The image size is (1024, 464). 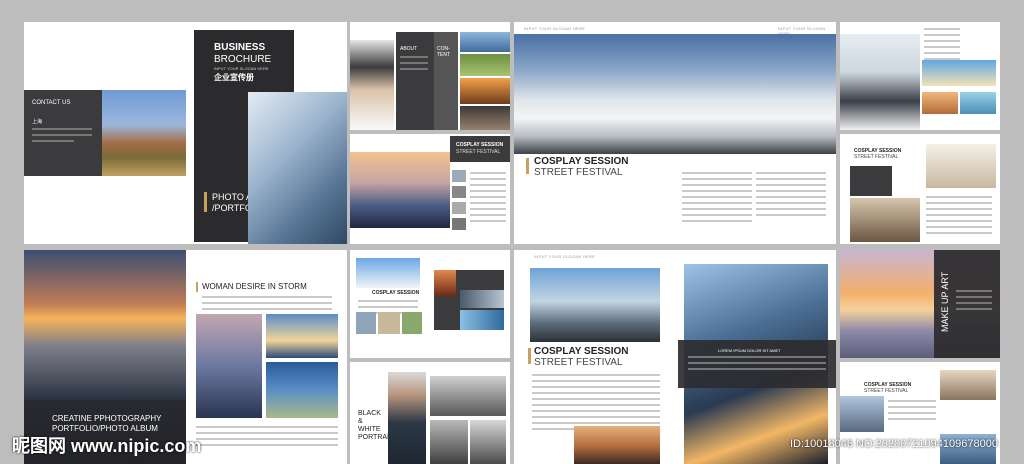 I want to click on collage-road-photo, so click(x=482, y=299).